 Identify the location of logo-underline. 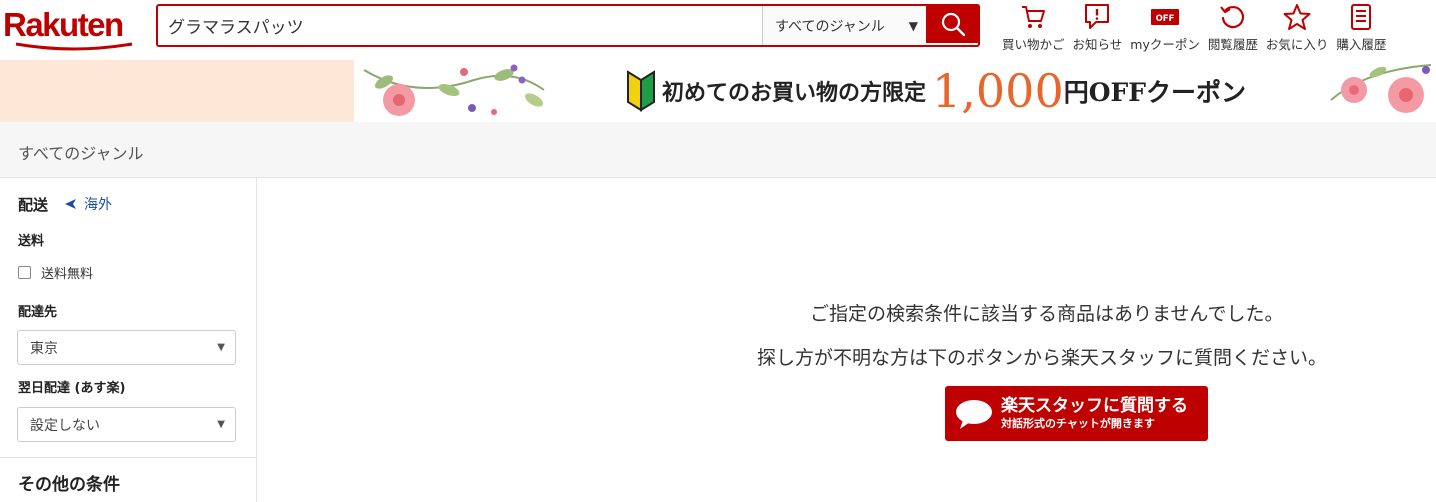
(74, 46).